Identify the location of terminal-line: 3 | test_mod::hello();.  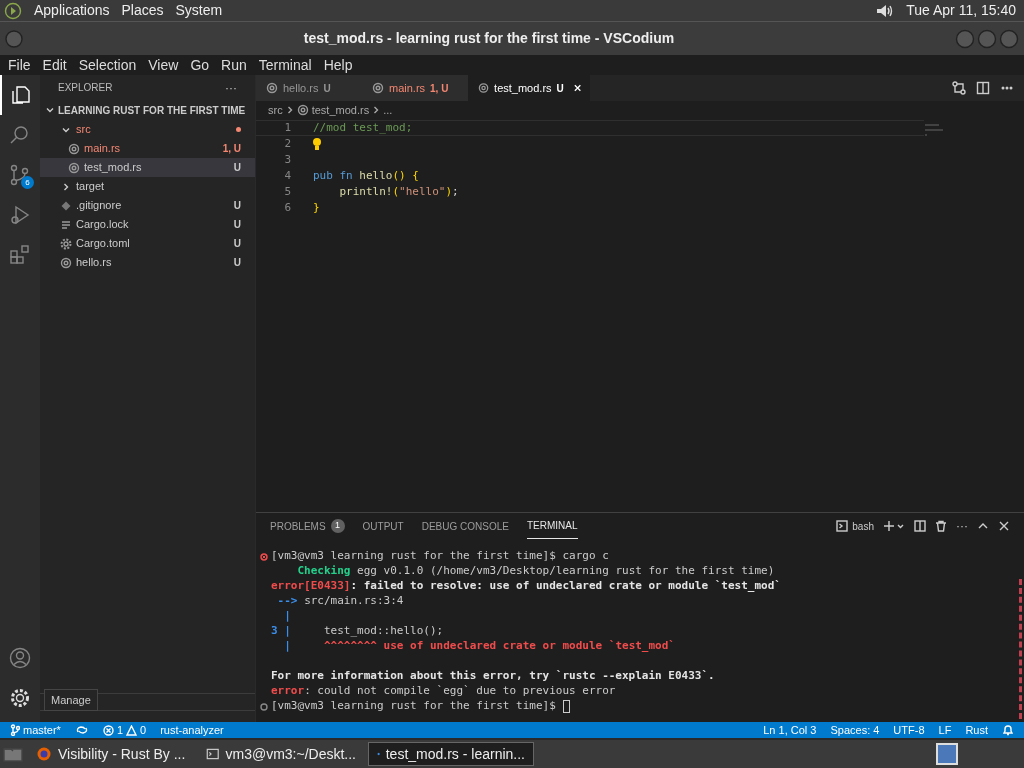
(357, 631).